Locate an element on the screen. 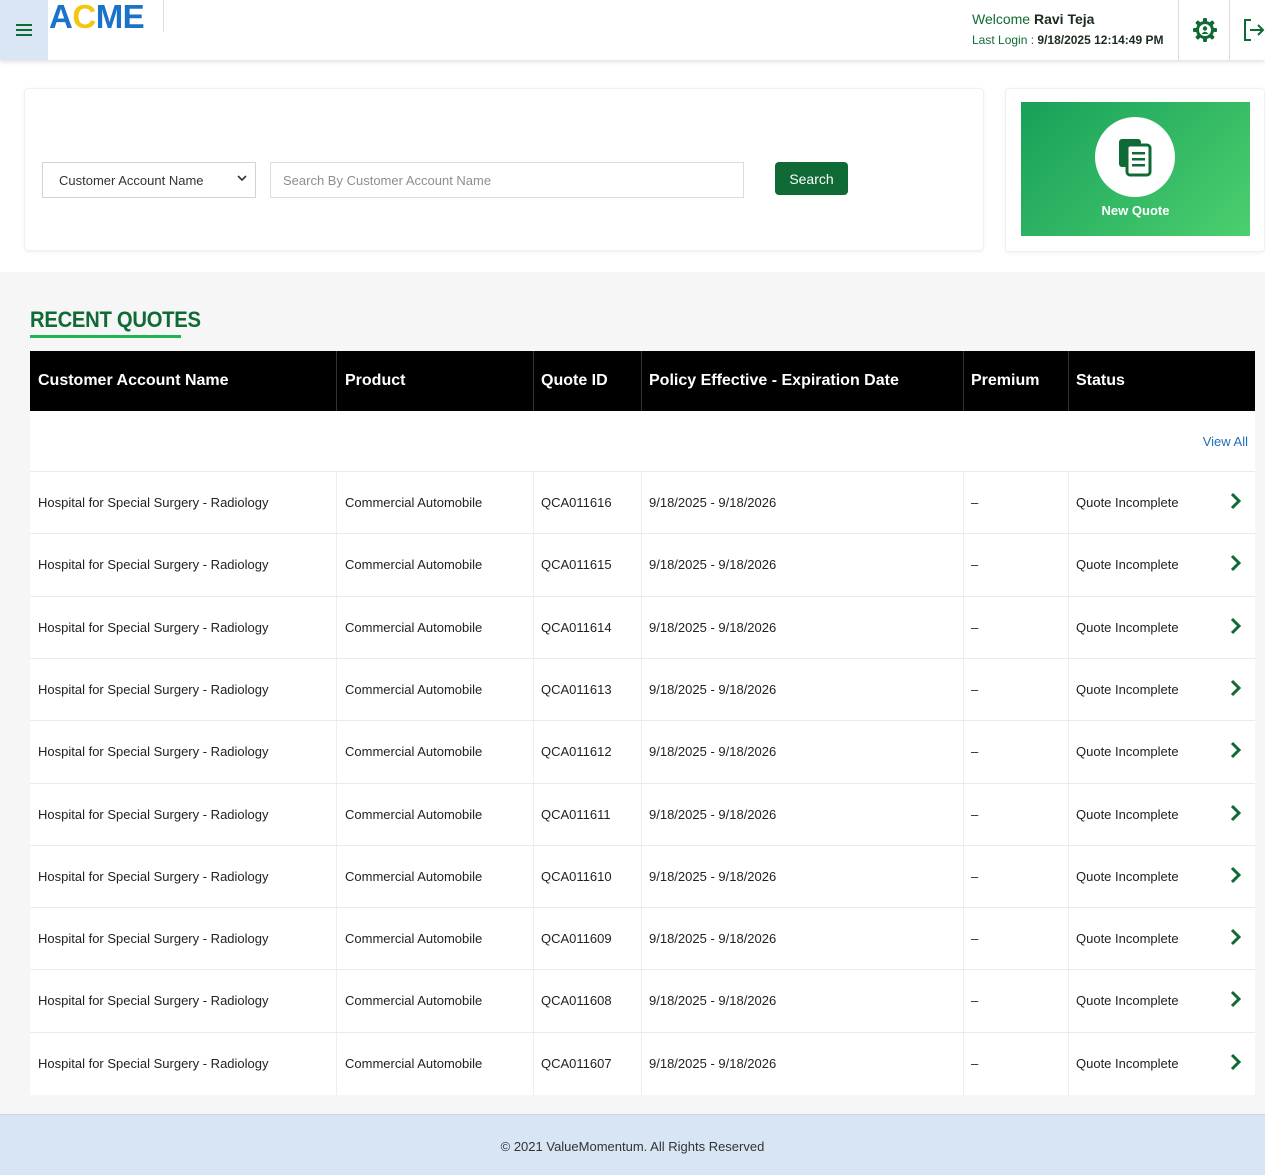 The height and width of the screenshot is (1175, 1265). menu-icon is located at coordinates (24, 30).